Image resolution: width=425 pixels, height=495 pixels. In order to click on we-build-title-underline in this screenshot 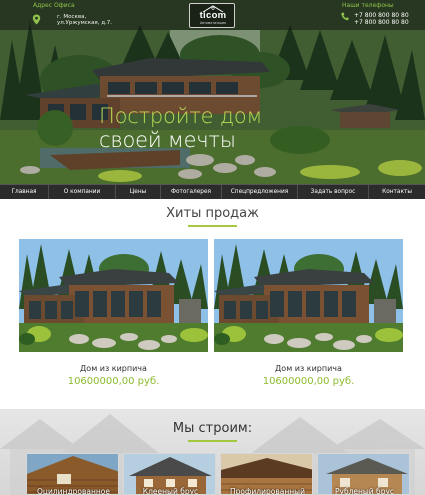, I will do `click(212, 441)`.